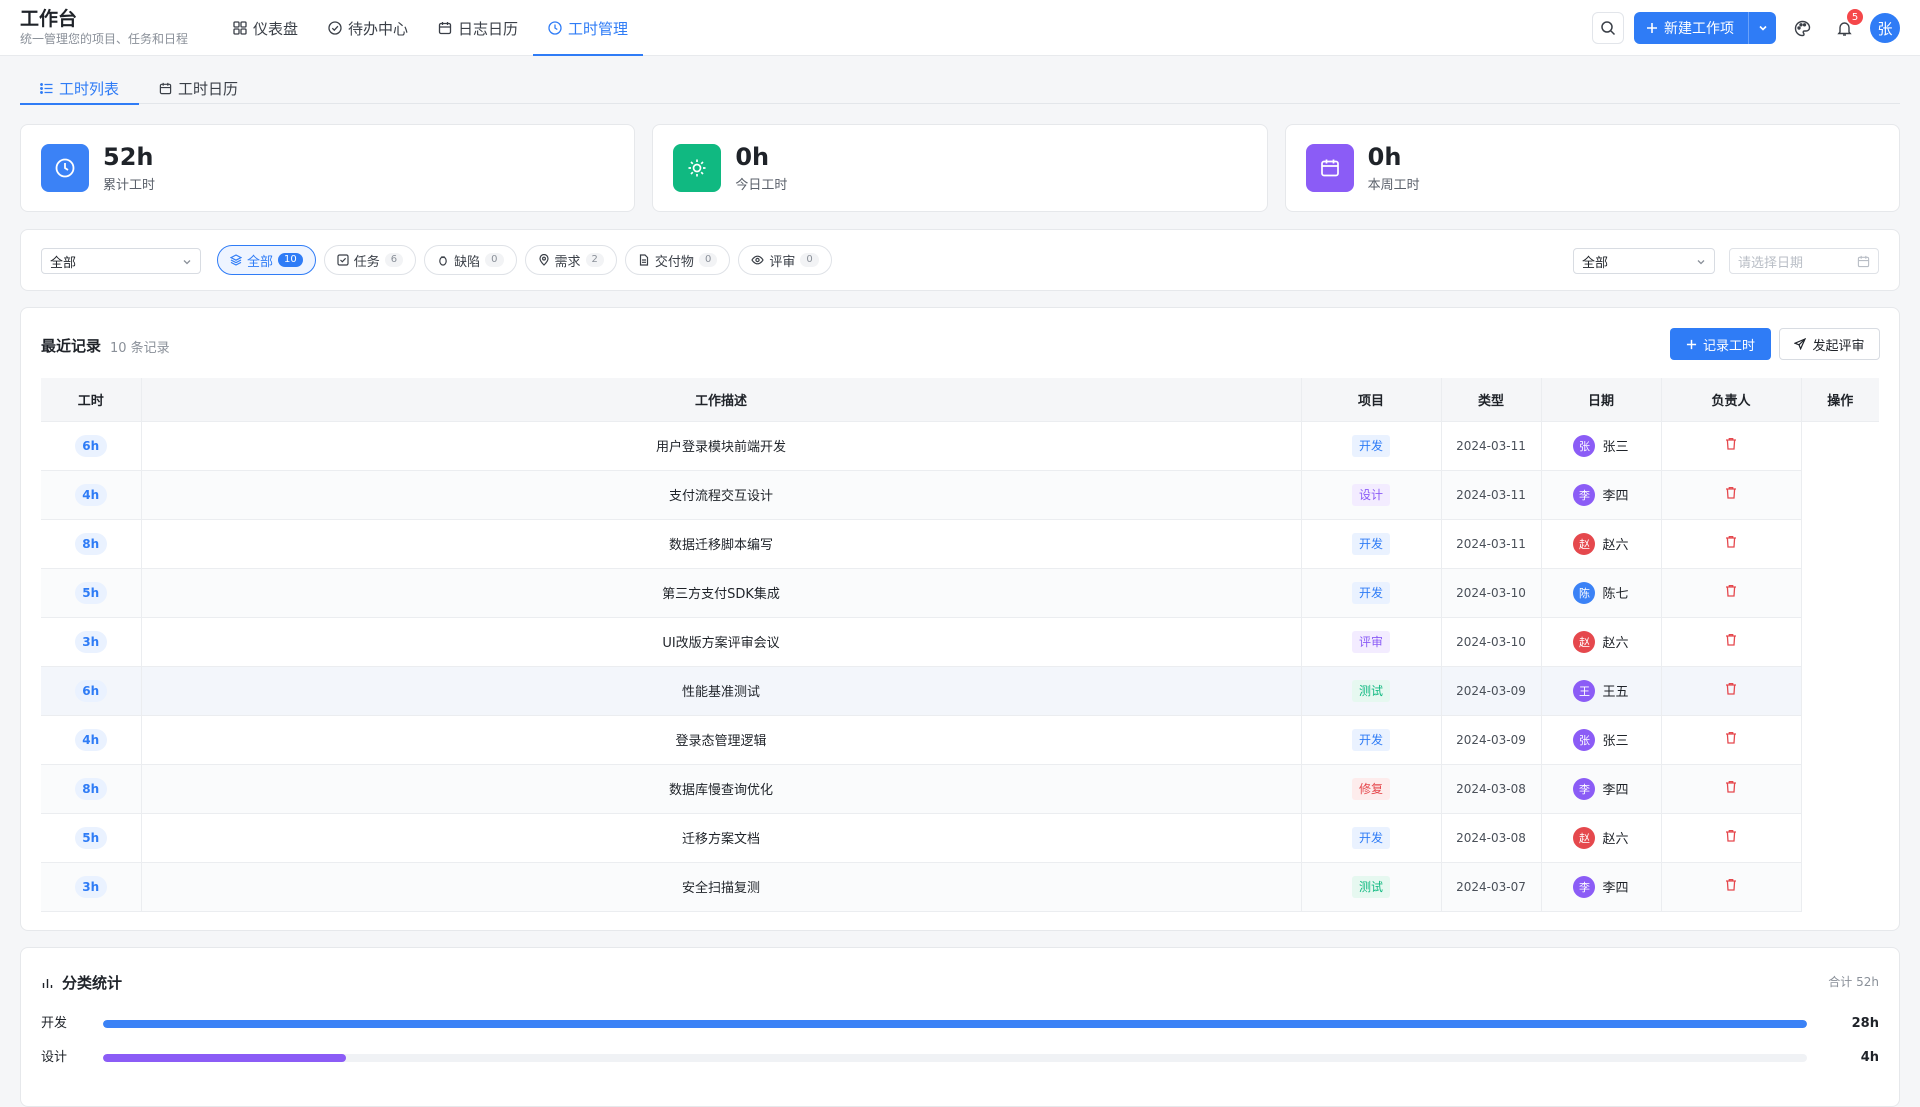  What do you see at coordinates (1652, 28) in the screenshot?
I see `plus-icon` at bounding box center [1652, 28].